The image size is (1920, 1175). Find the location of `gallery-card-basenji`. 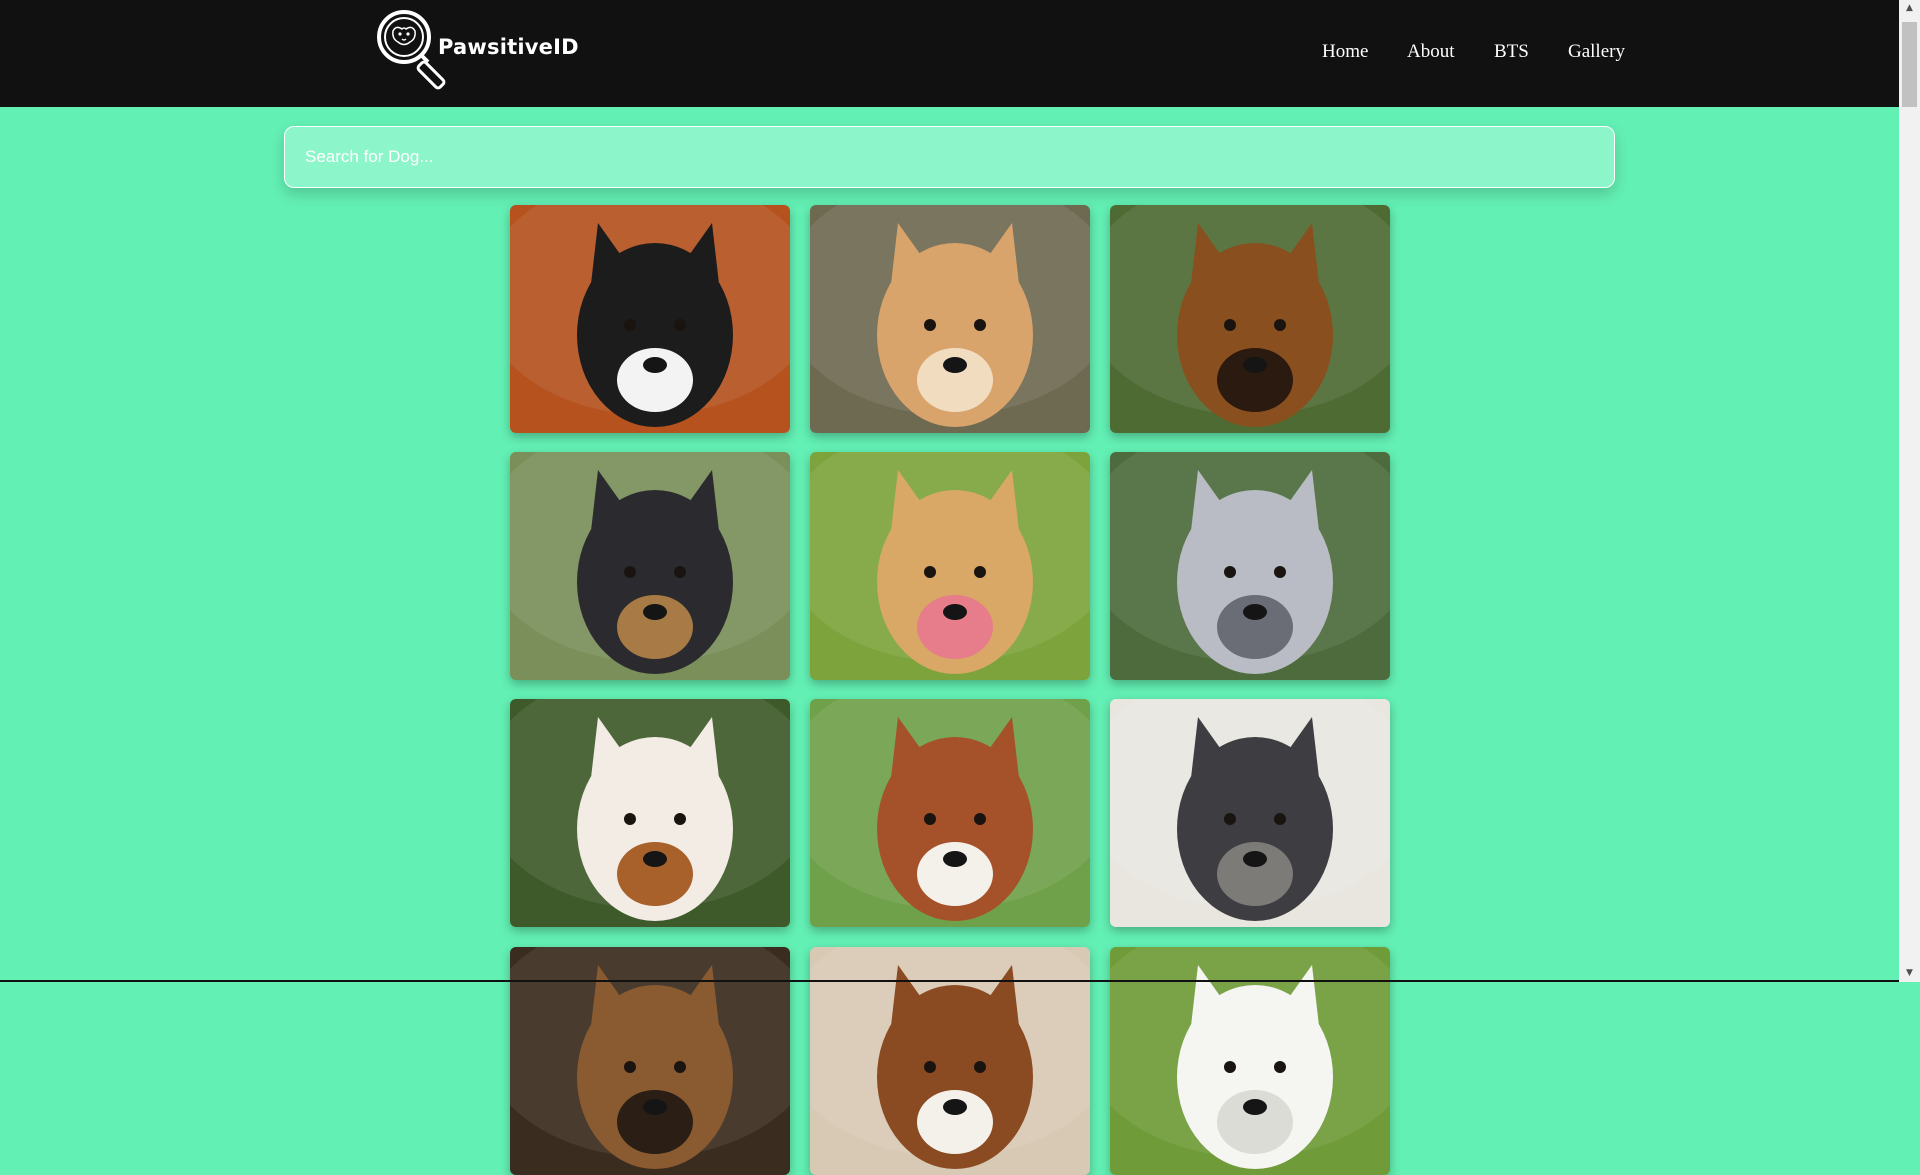

gallery-card-basenji is located at coordinates (950, 813).